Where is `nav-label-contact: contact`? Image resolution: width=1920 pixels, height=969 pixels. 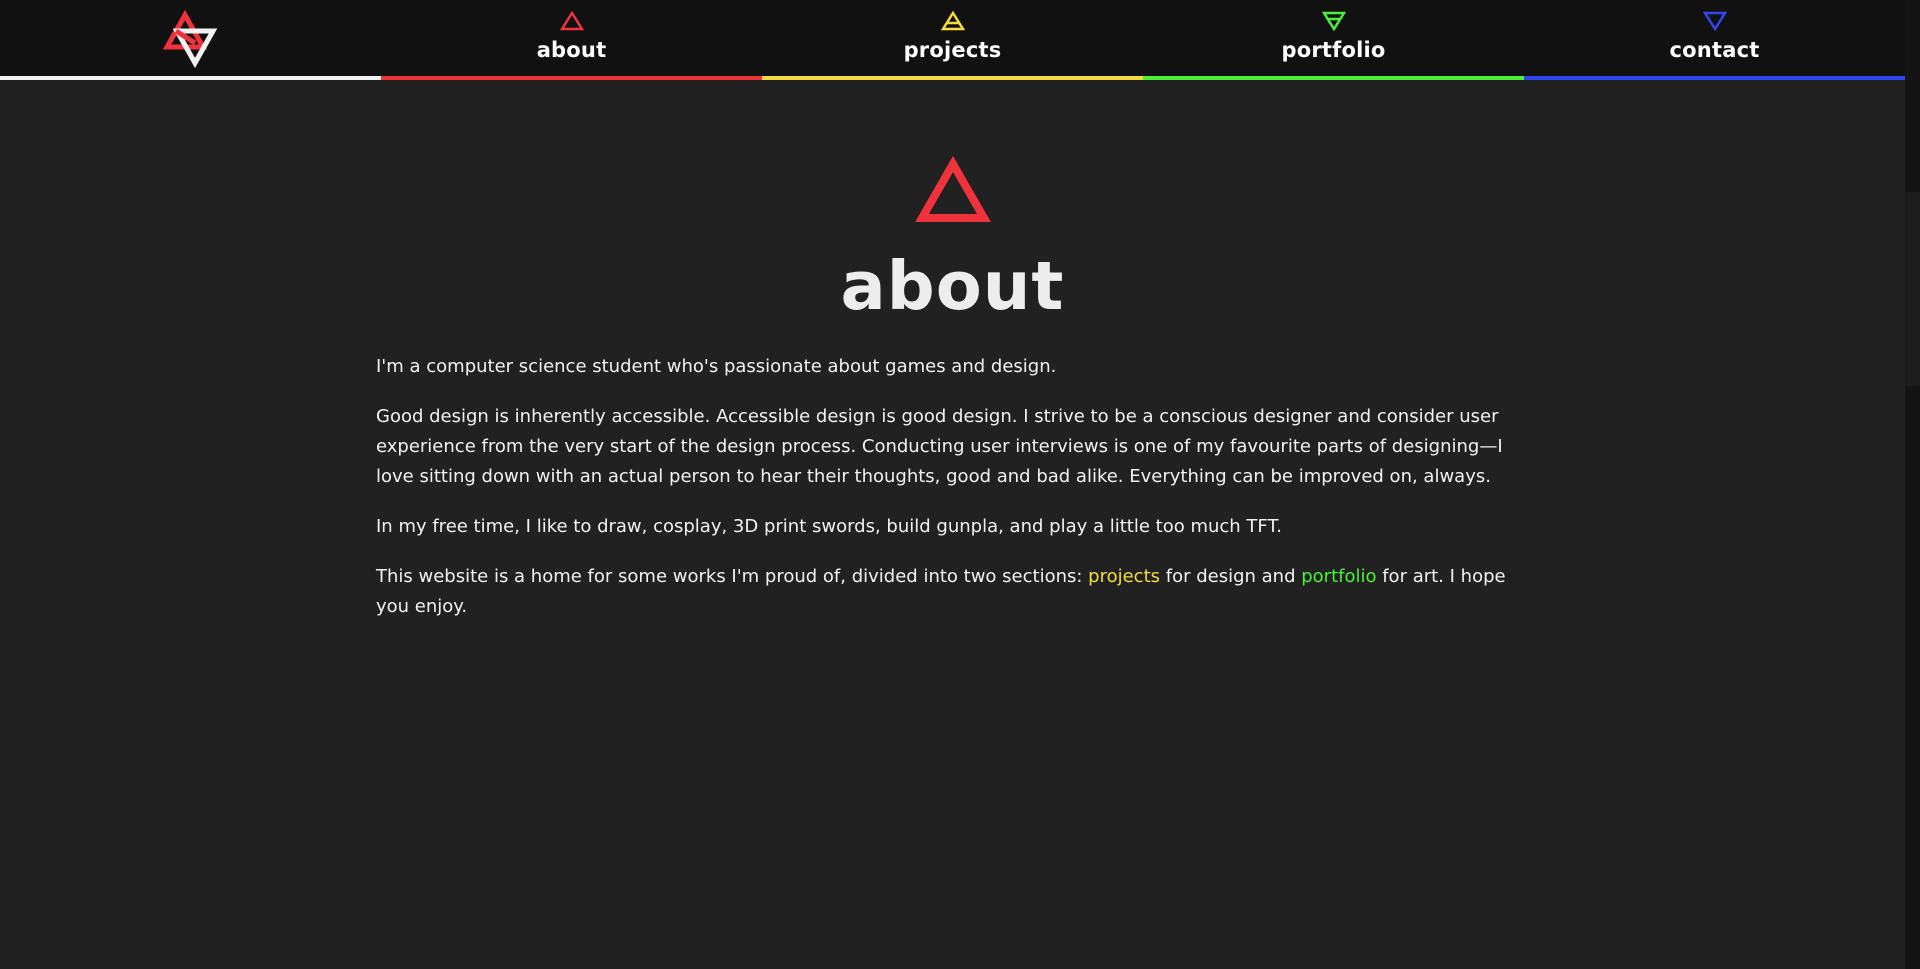 nav-label-contact: contact is located at coordinates (1714, 50).